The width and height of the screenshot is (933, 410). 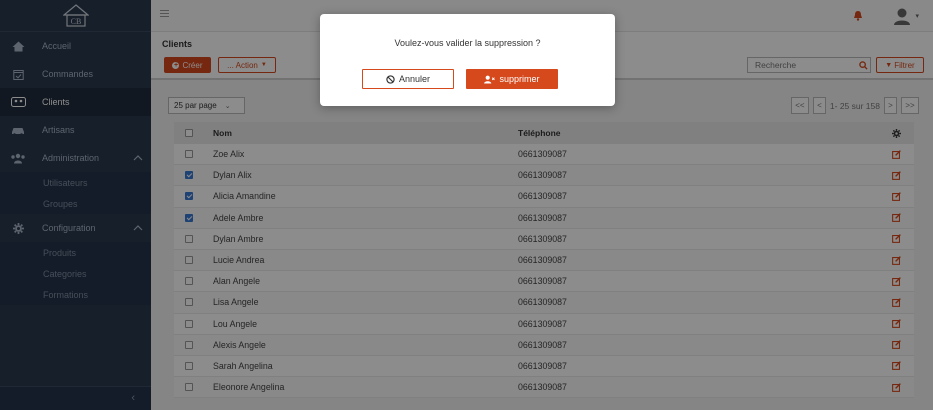 I want to click on user-remove-icon, so click(x=490, y=79).